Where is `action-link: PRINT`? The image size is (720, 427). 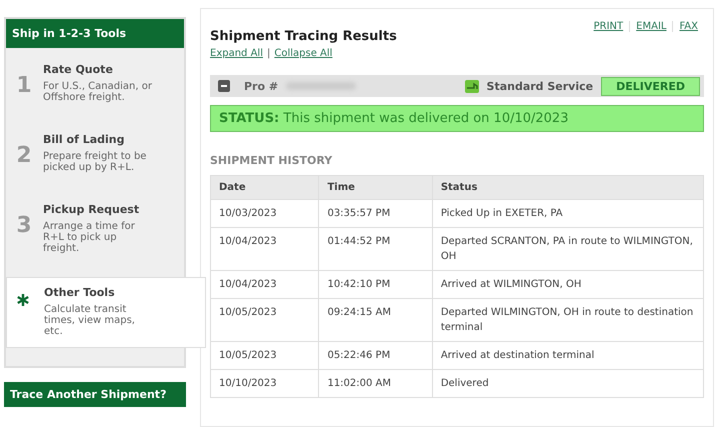 action-link: PRINT is located at coordinates (609, 26).